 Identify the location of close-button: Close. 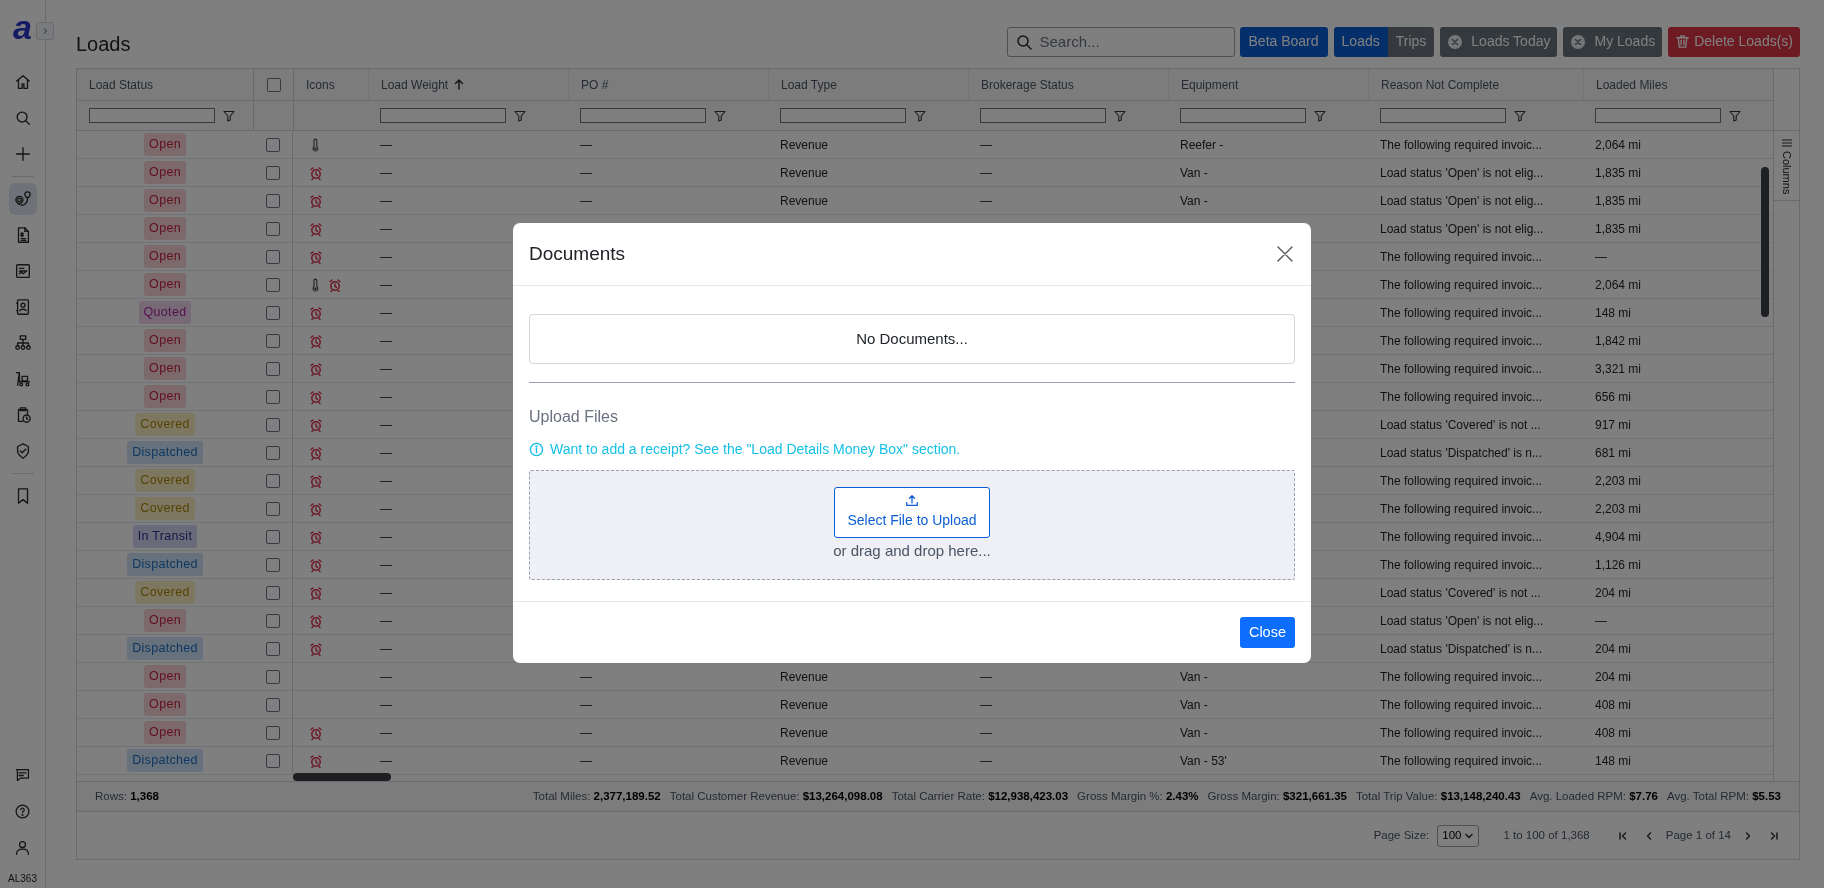
(1267, 632).